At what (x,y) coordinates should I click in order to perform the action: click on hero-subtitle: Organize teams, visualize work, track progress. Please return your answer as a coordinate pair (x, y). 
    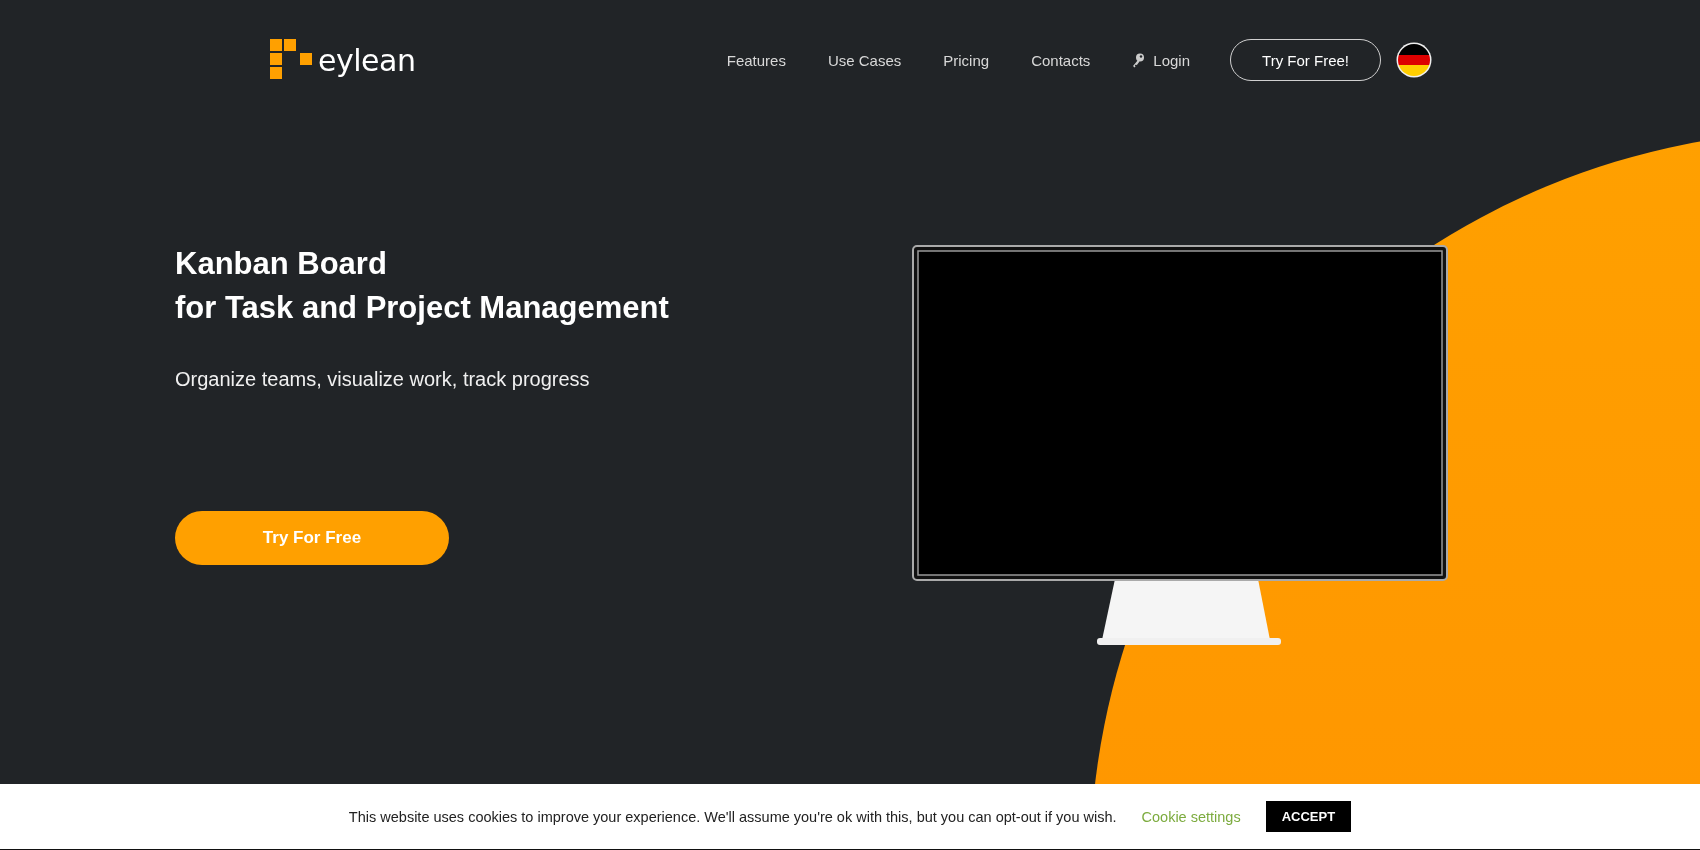
    Looking at the image, I should click on (383, 379).